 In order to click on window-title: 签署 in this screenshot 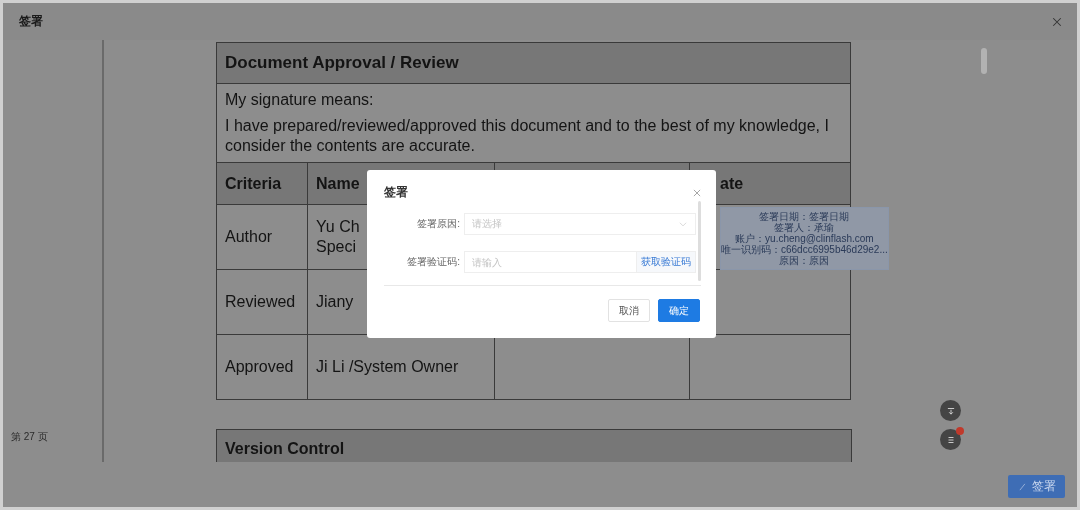, I will do `click(31, 21)`.